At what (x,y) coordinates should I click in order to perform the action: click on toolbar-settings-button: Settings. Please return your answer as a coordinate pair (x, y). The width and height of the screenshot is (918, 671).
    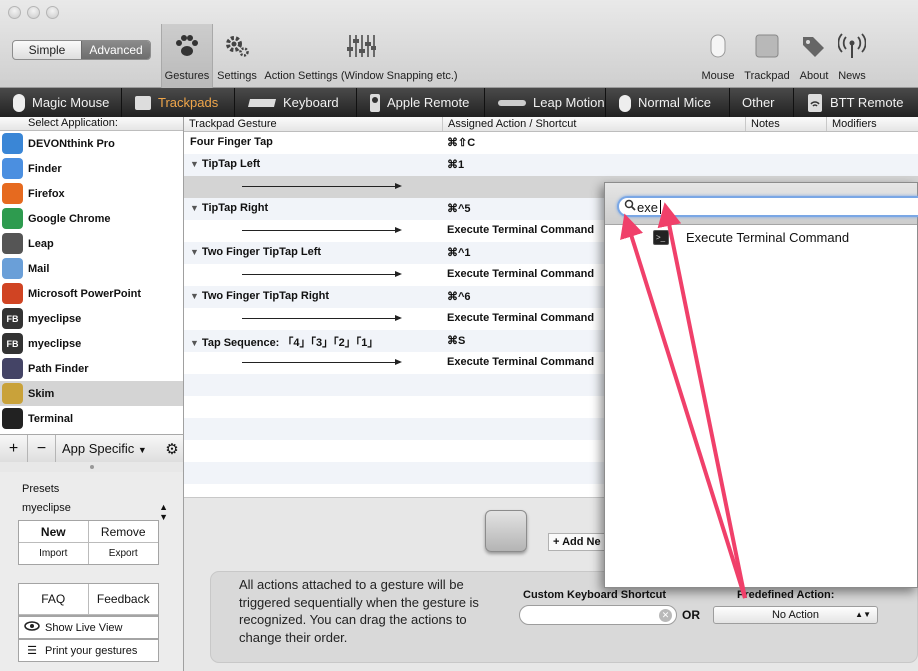
    Looking at the image, I should click on (237, 54).